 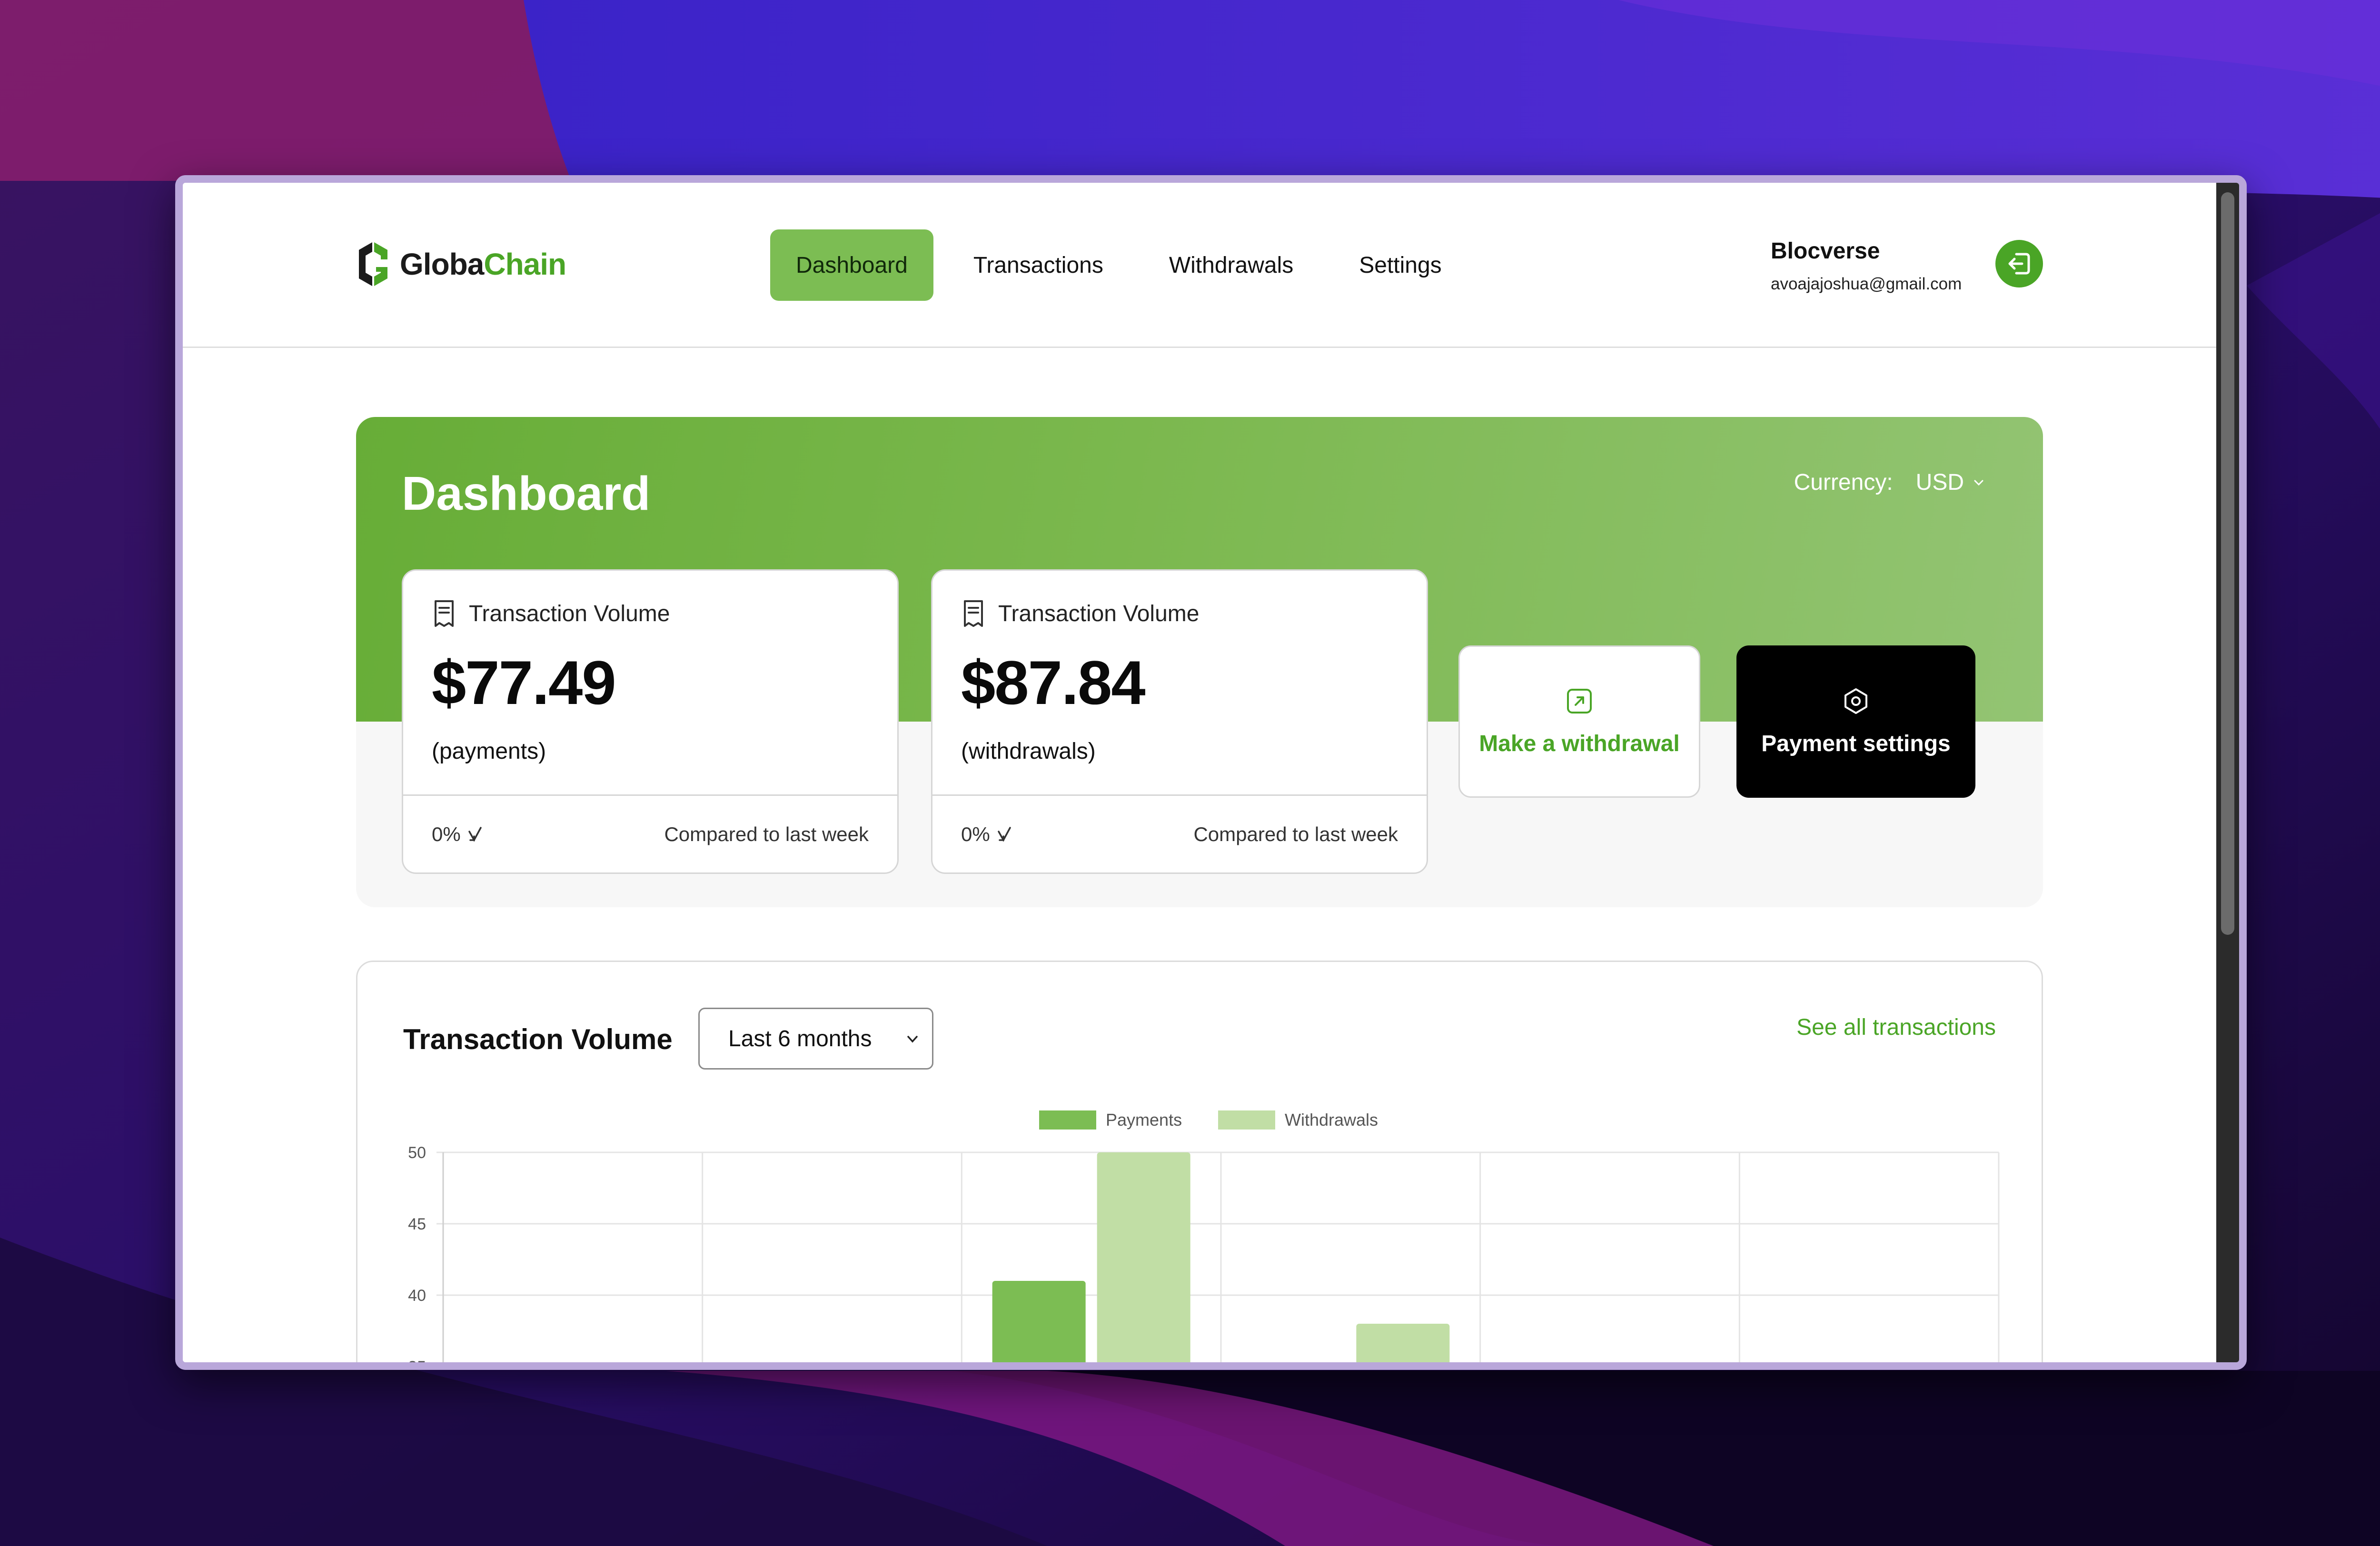 I want to click on bar-payments, so click(x=1039, y=1321).